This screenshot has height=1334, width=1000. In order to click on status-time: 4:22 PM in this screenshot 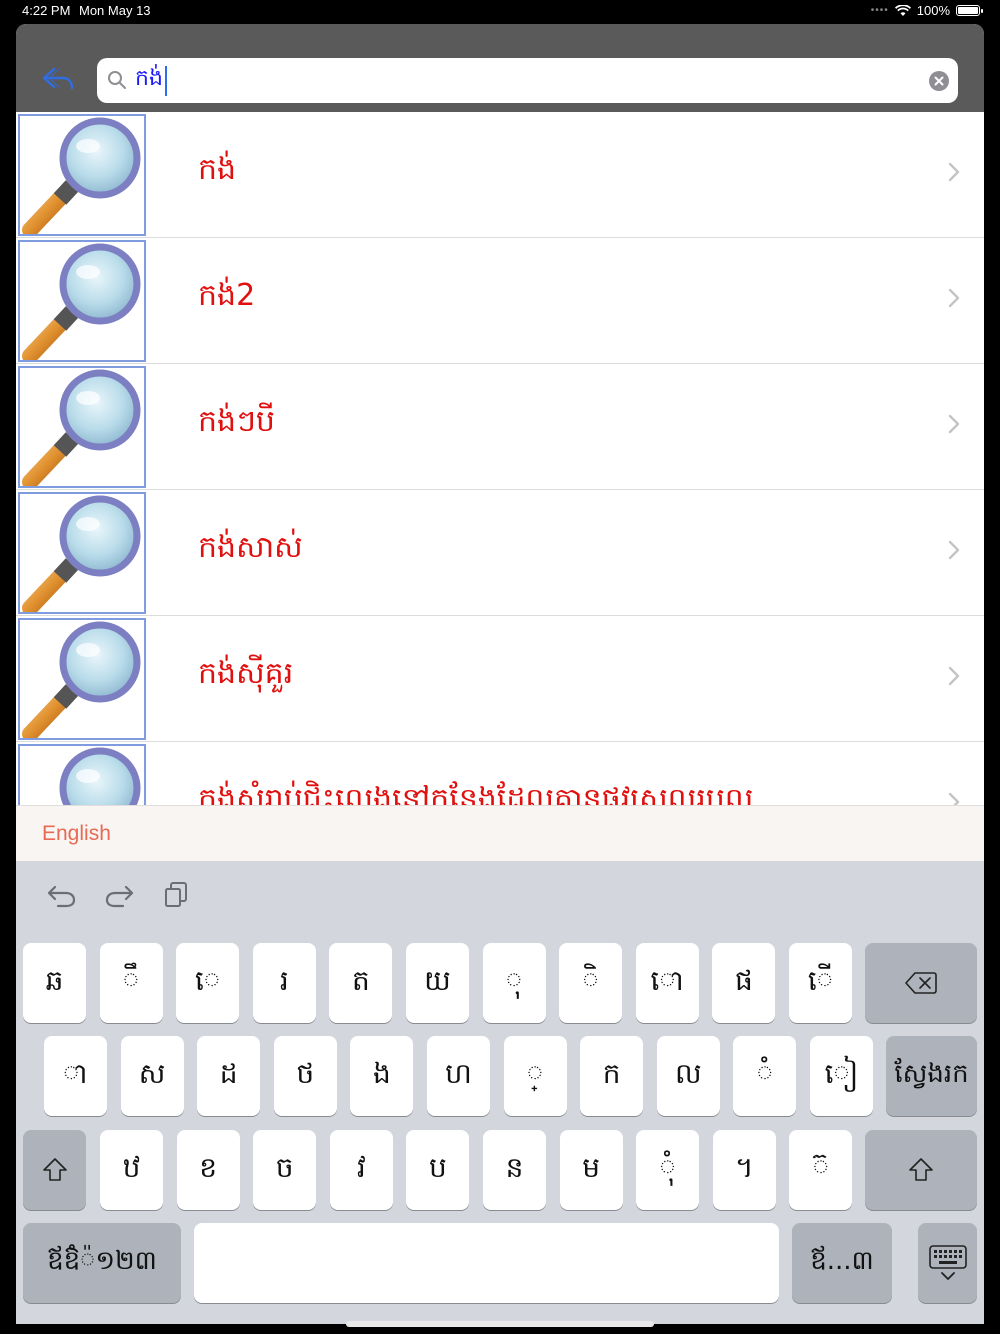, I will do `click(46, 10)`.